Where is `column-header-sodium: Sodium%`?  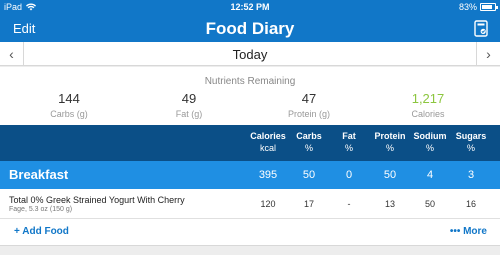 column-header-sodium: Sodium% is located at coordinates (430, 142).